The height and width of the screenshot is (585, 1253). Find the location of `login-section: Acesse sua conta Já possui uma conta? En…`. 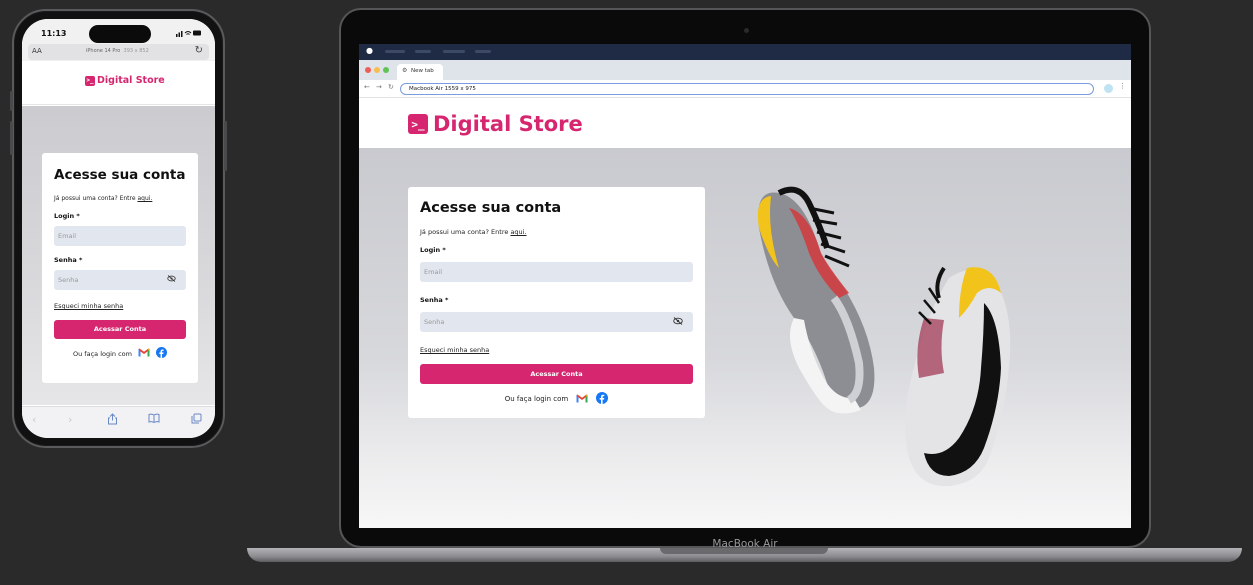

login-section: Acesse sua conta Já possui uma conta? En… is located at coordinates (118, 255).